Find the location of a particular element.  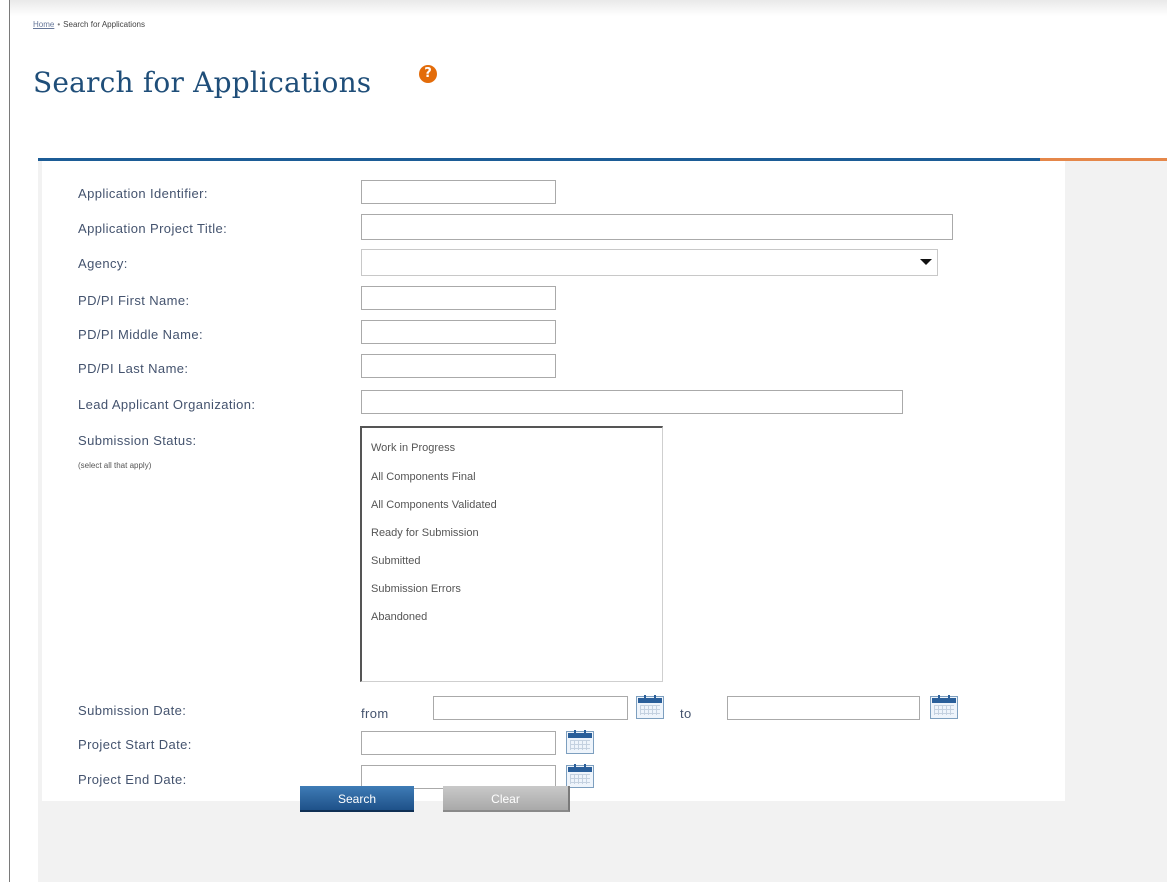

status-option-abandoned: Abandoned is located at coordinates (399, 617).